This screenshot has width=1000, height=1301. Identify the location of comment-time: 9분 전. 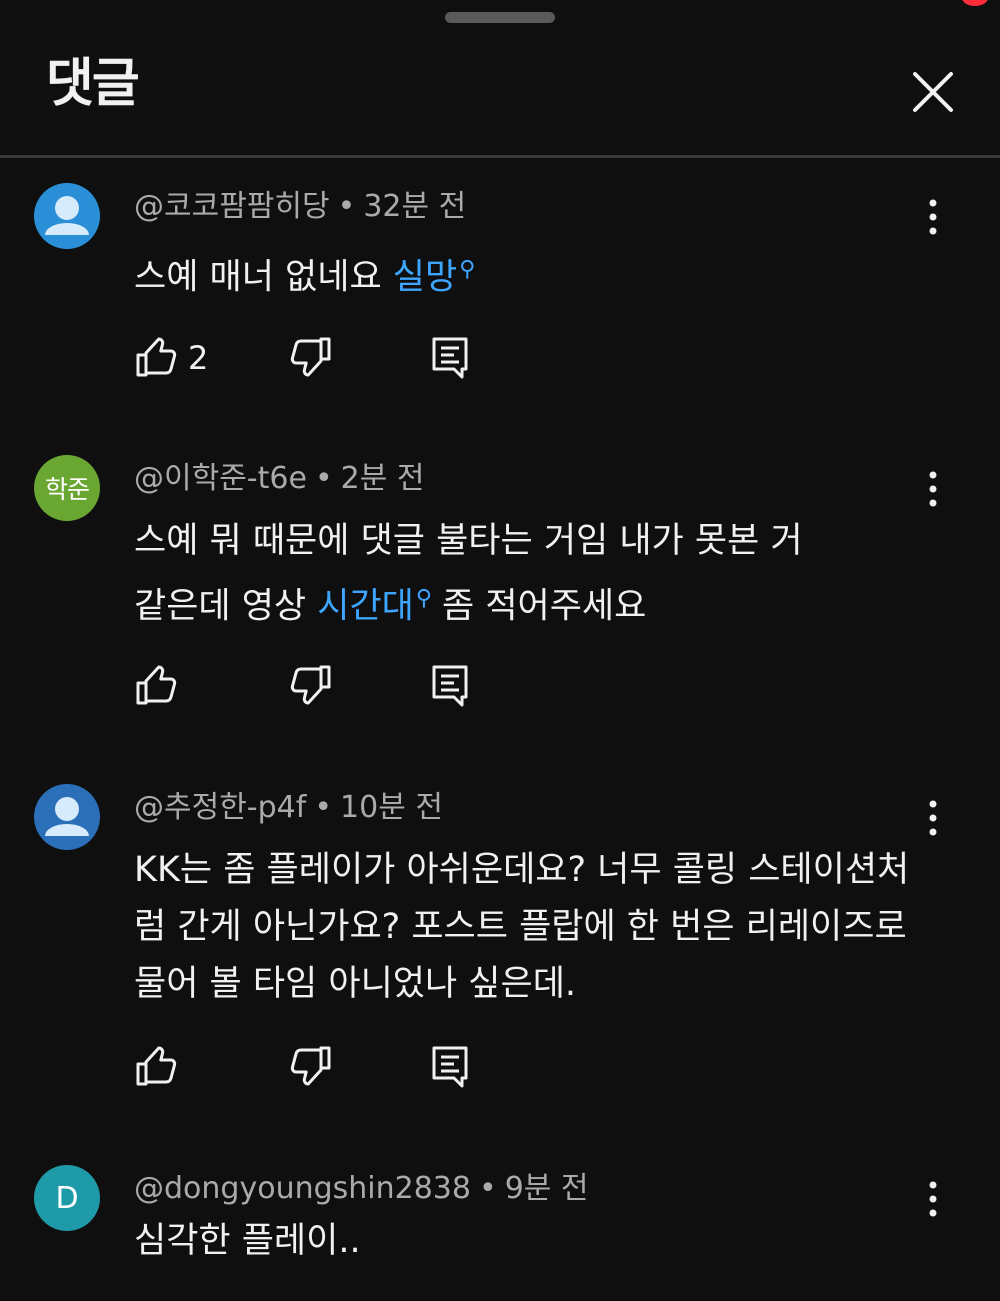
(546, 1188).